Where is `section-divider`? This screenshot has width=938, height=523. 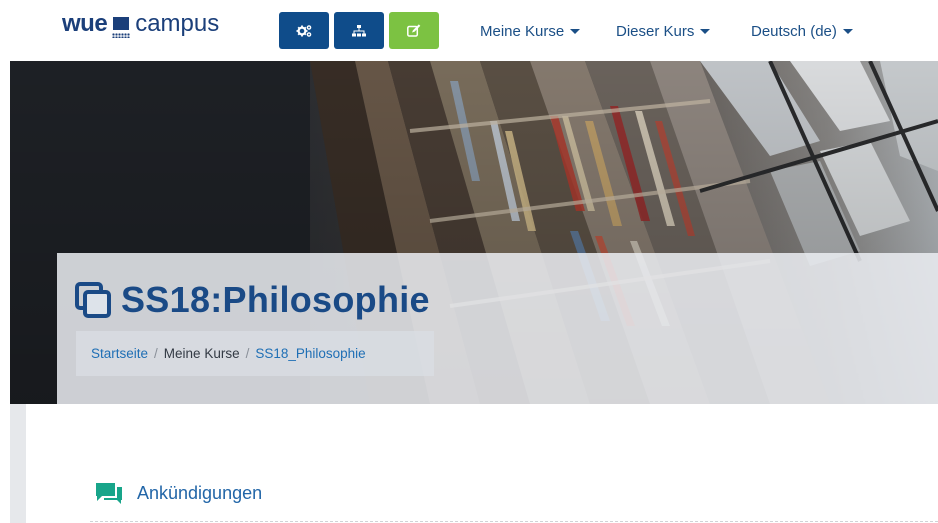
section-divider is located at coordinates (514, 521).